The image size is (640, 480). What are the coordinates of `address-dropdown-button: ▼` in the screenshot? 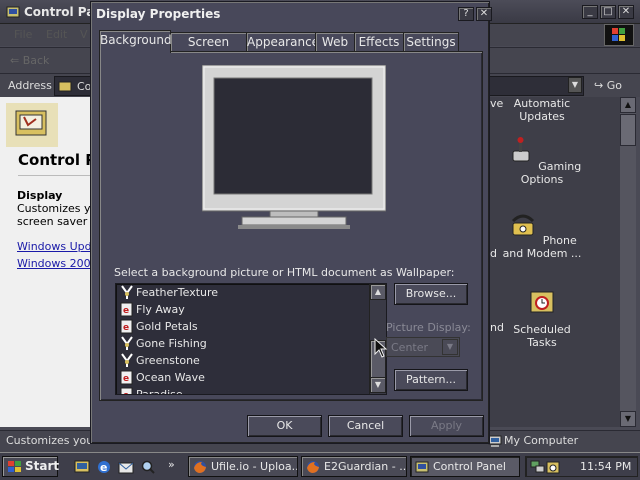 It's located at (575, 85).